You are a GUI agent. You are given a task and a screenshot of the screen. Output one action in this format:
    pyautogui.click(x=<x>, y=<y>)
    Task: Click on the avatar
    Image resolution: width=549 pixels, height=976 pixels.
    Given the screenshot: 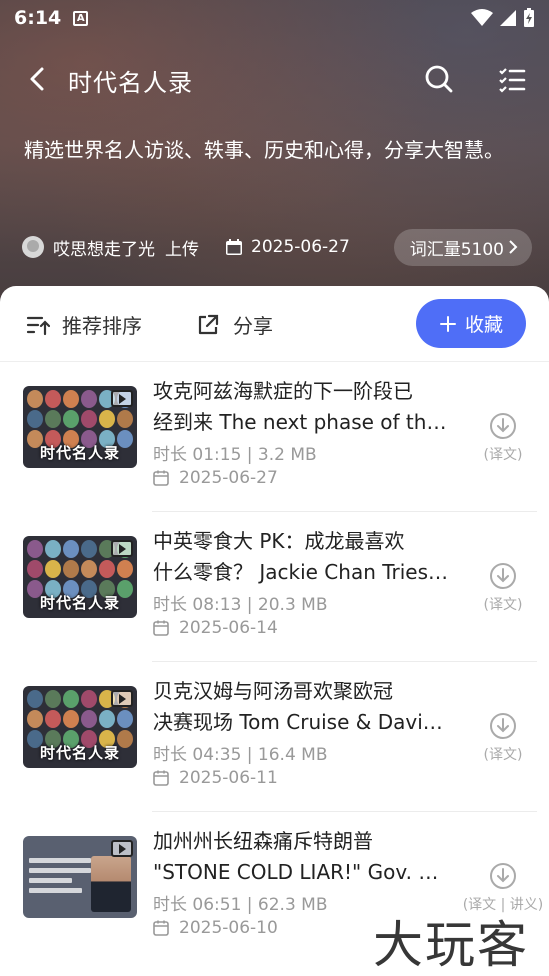 What is the action you would take?
    pyautogui.click(x=33, y=247)
    